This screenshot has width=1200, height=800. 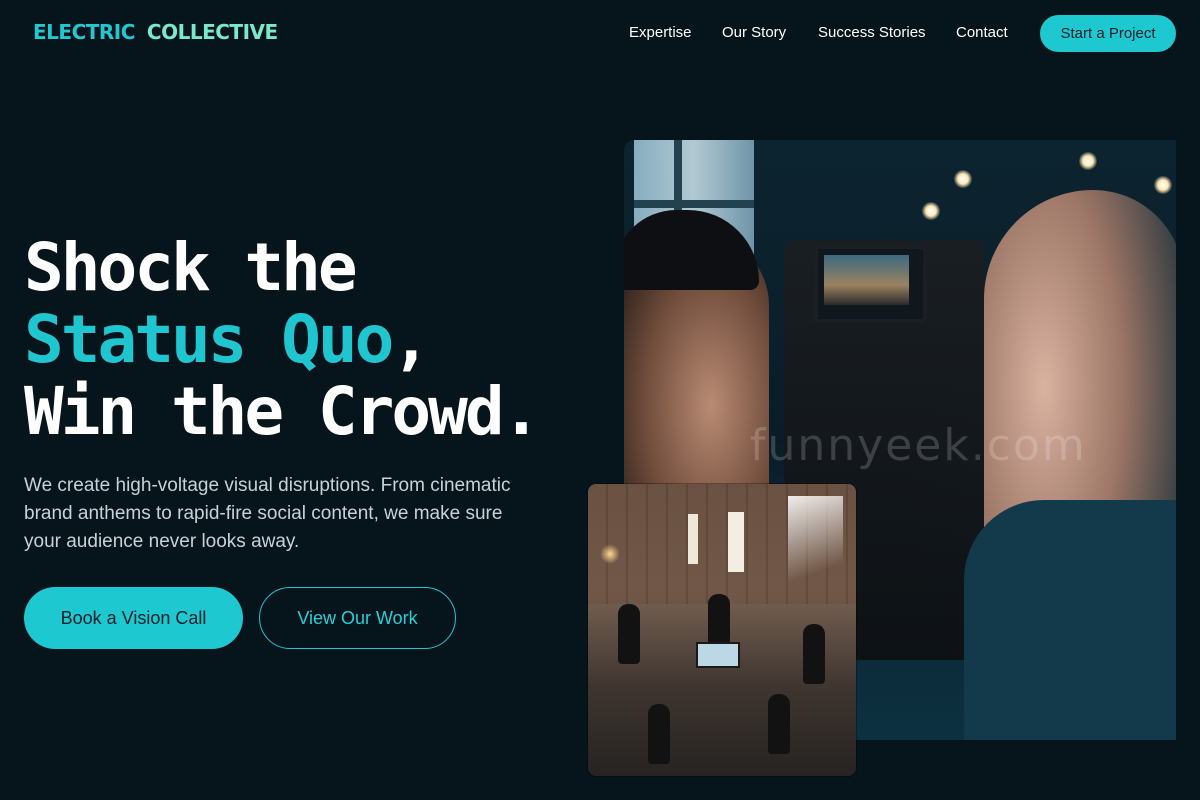 I want to click on shirt-shape, so click(x=1070, y=620).